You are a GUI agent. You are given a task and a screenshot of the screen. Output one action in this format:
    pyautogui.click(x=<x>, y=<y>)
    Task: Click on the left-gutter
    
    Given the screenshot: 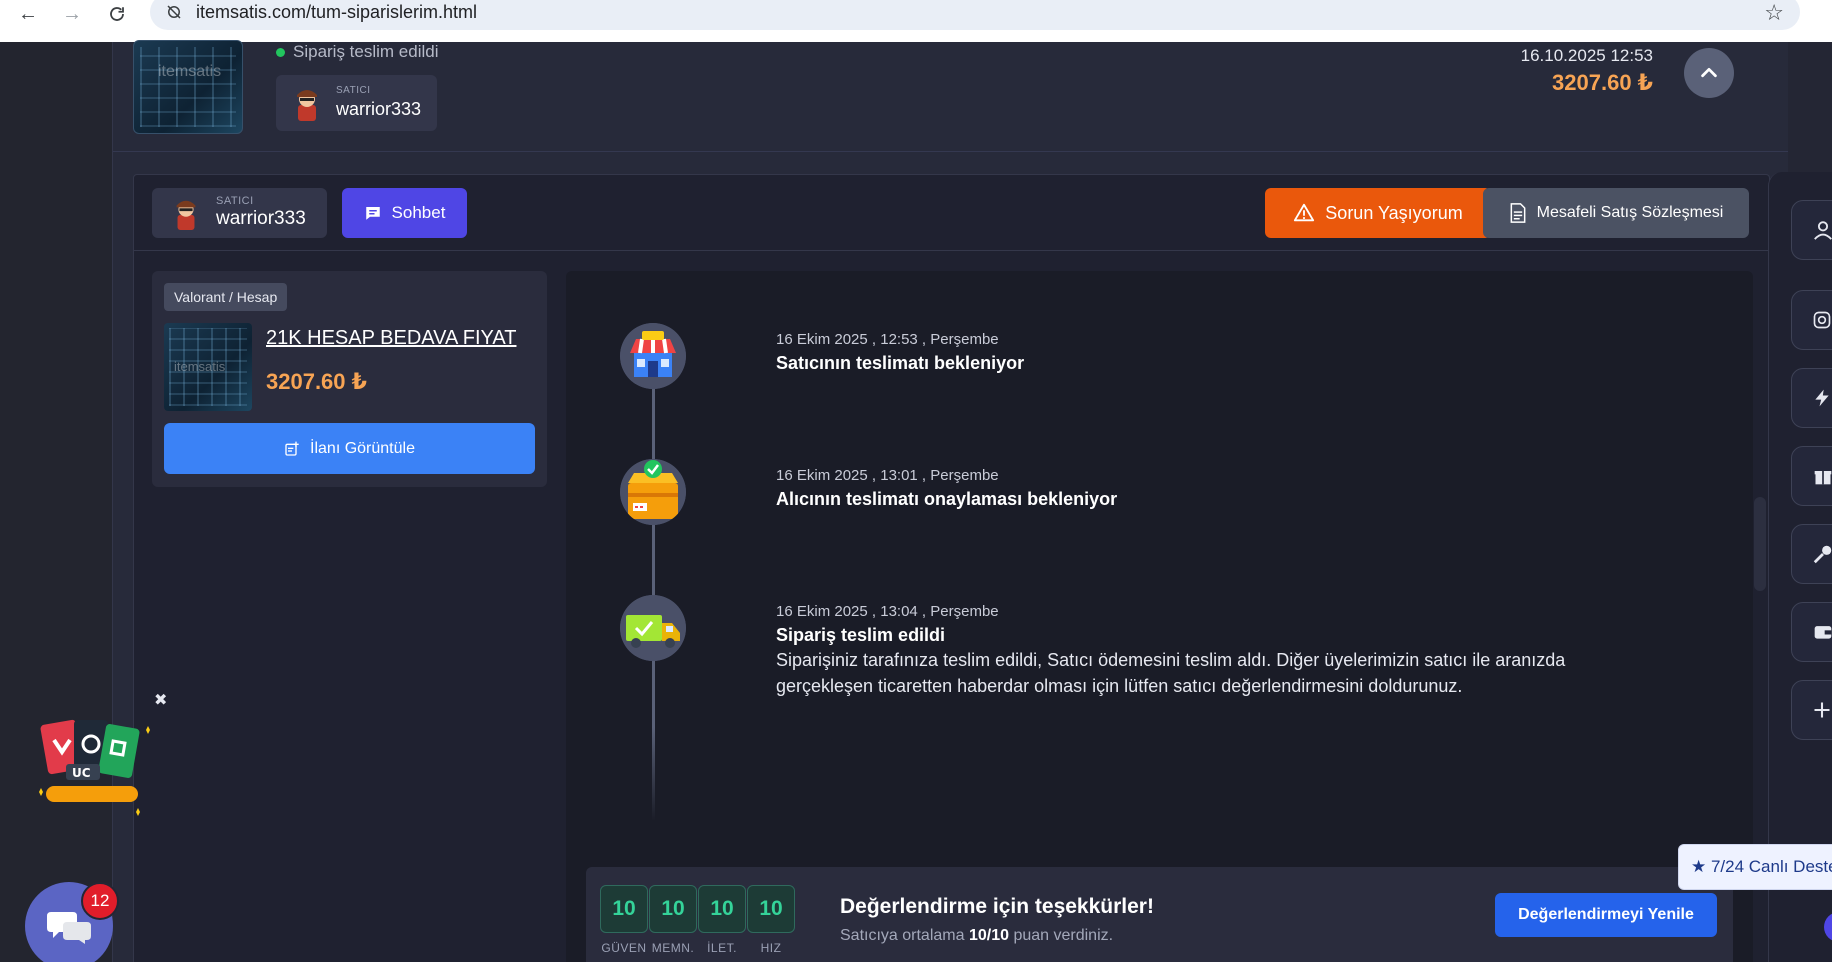 What is the action you would take?
    pyautogui.click(x=56, y=502)
    